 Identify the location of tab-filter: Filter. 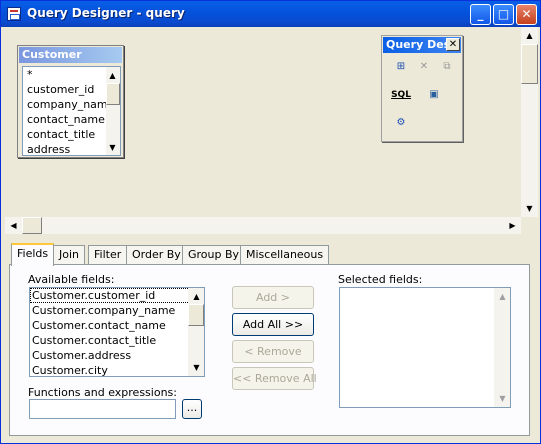
(108, 255).